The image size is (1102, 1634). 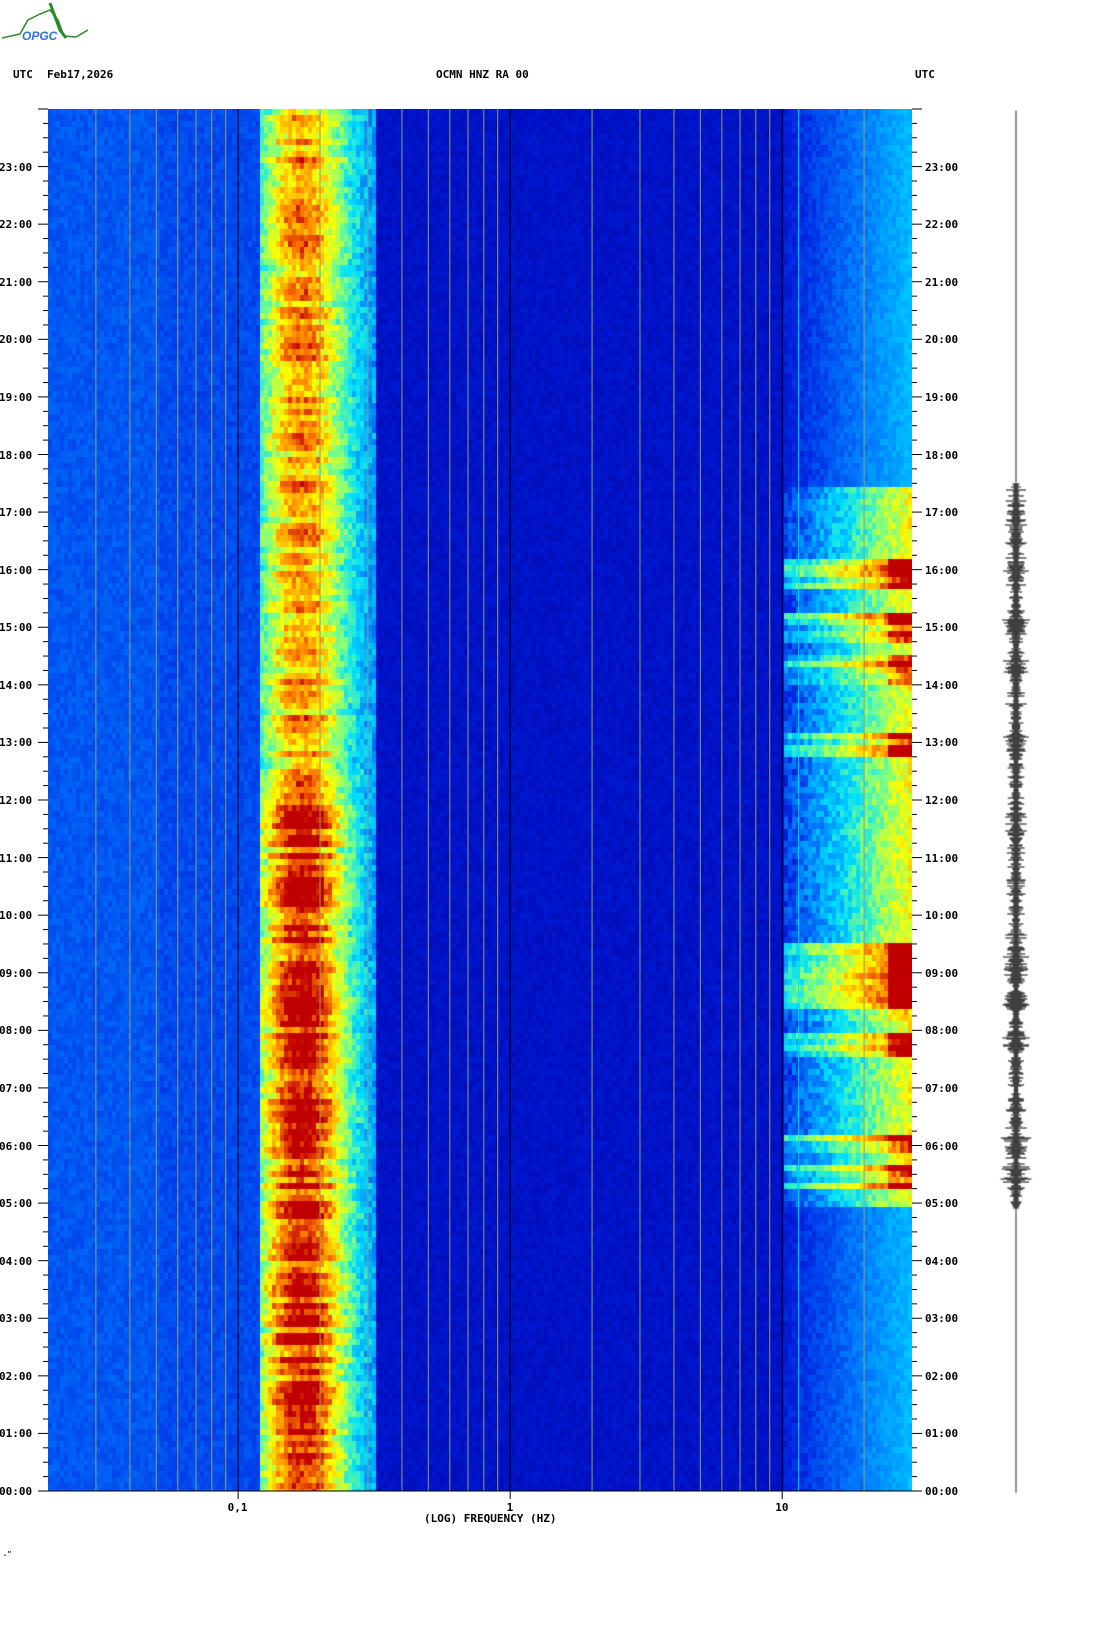 What do you see at coordinates (510, 1507) in the screenshot?
I see `x-tick-label: 1` at bounding box center [510, 1507].